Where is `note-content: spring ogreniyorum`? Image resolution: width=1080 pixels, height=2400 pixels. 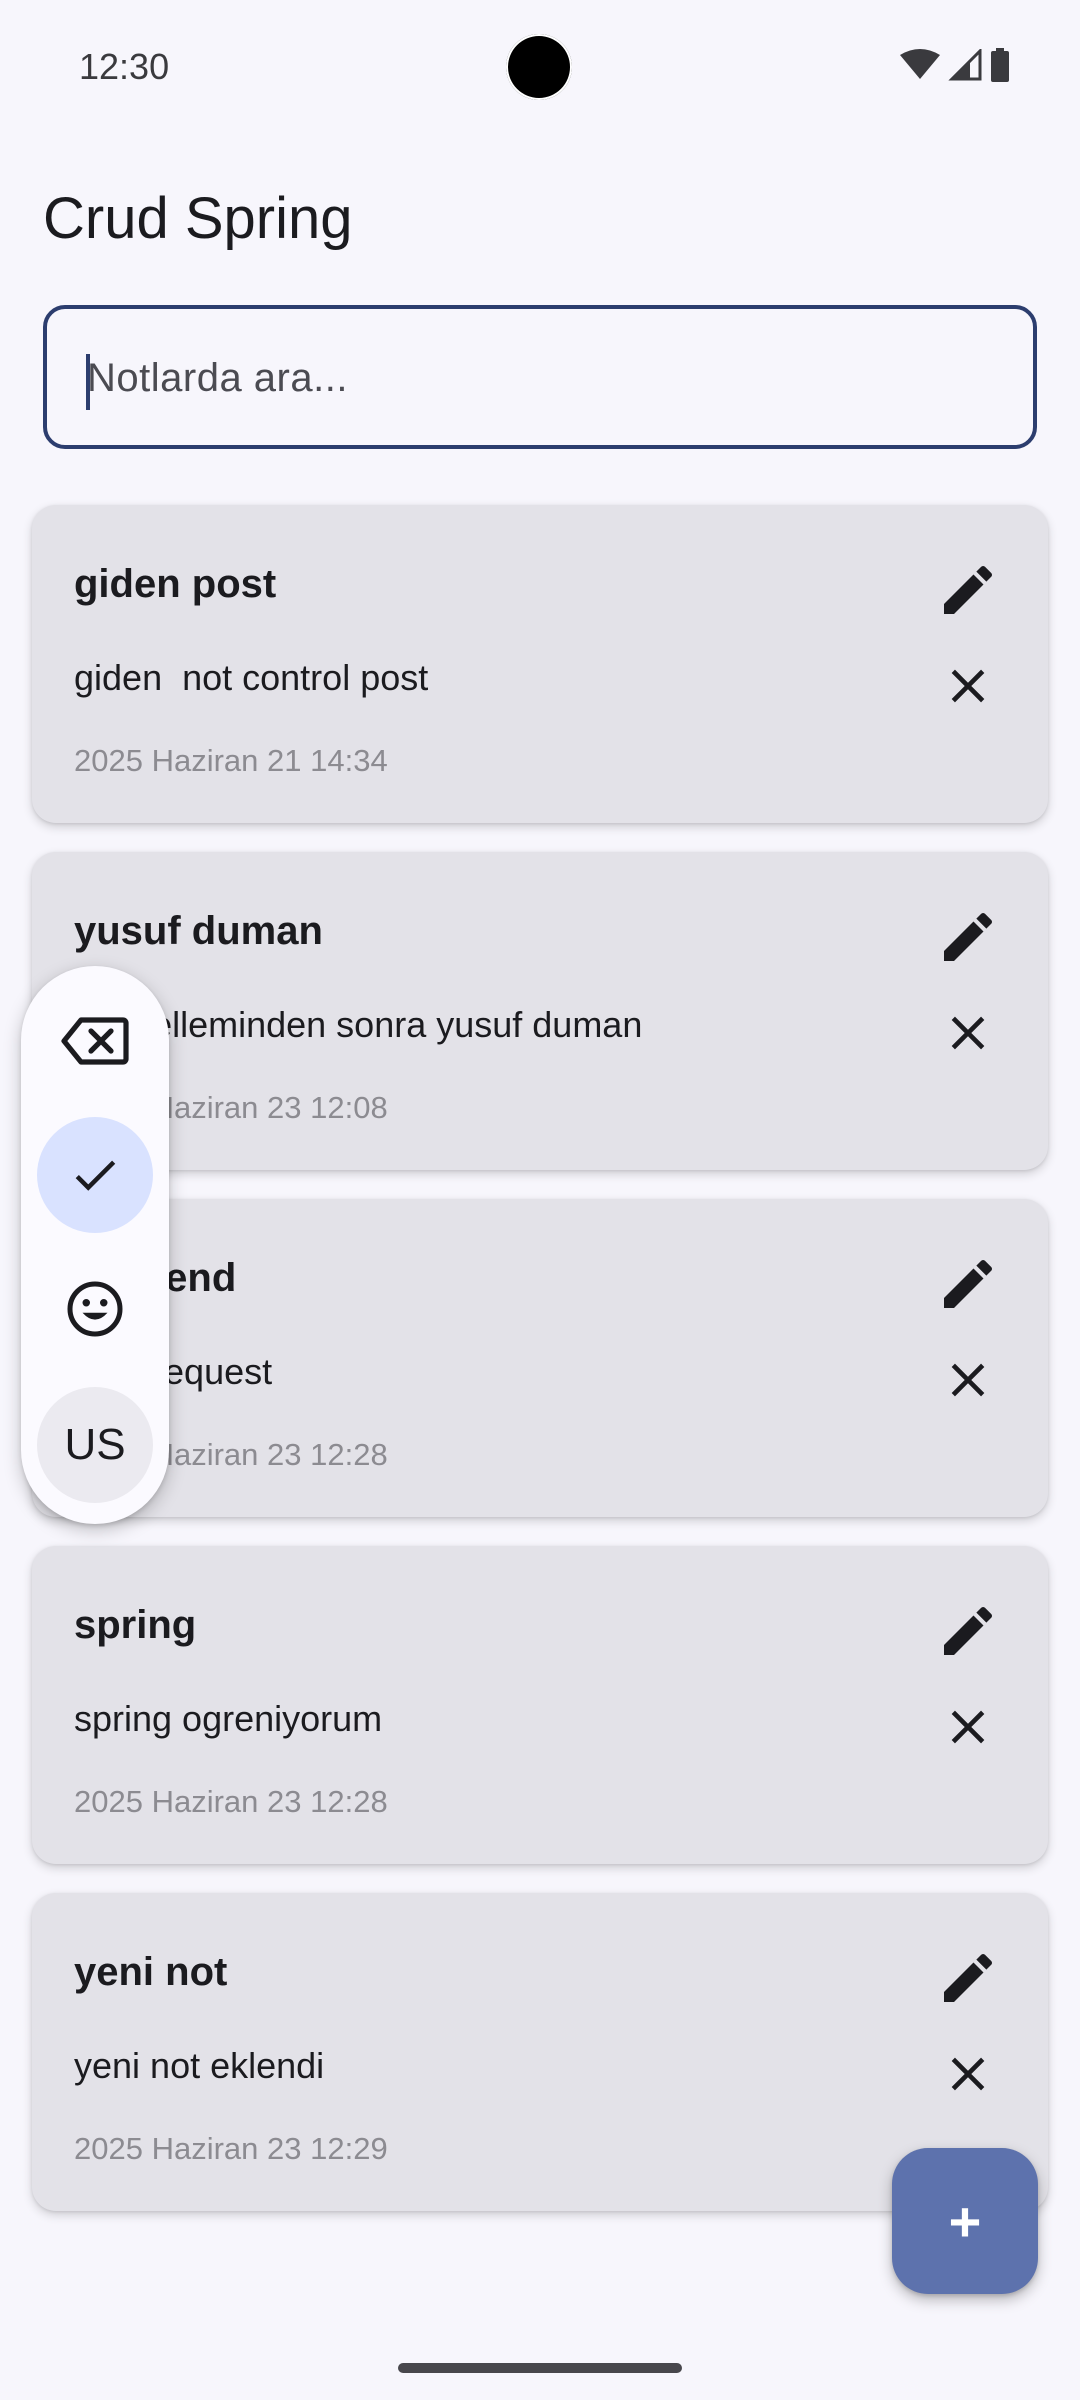
note-content: spring ogreniyorum is located at coordinates (228, 1718).